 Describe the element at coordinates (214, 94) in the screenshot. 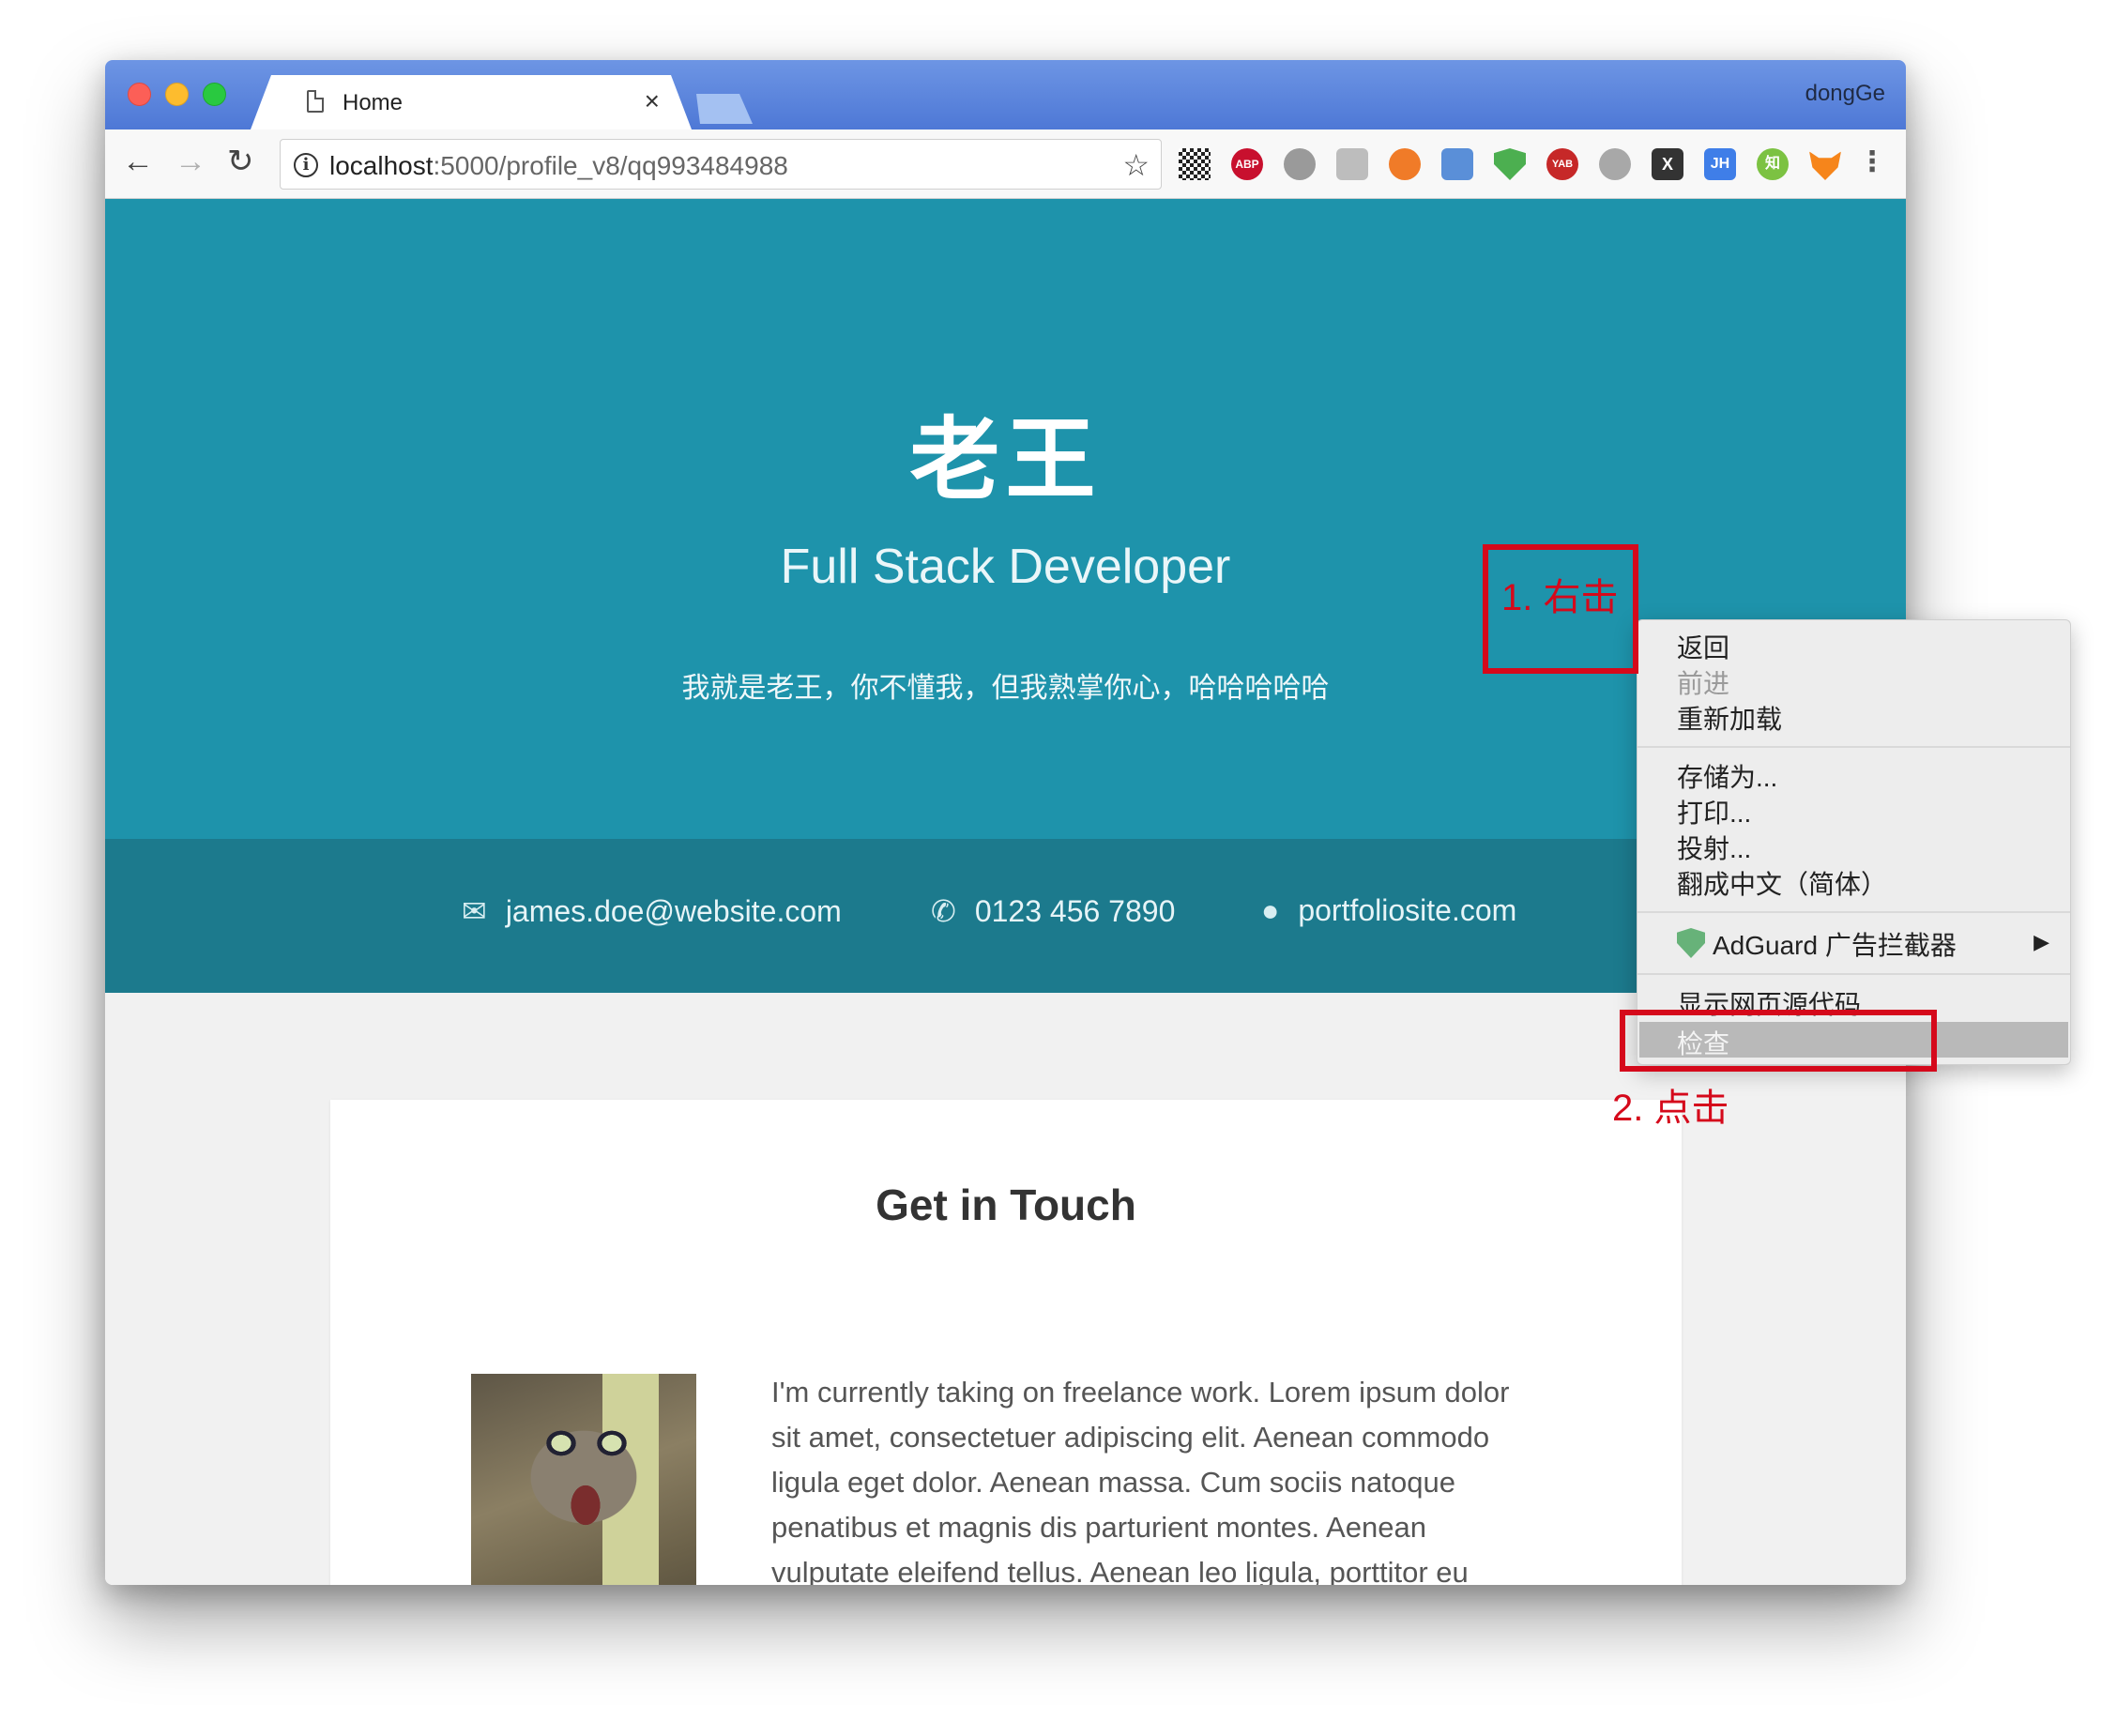

I see `maximize-window-button` at that location.